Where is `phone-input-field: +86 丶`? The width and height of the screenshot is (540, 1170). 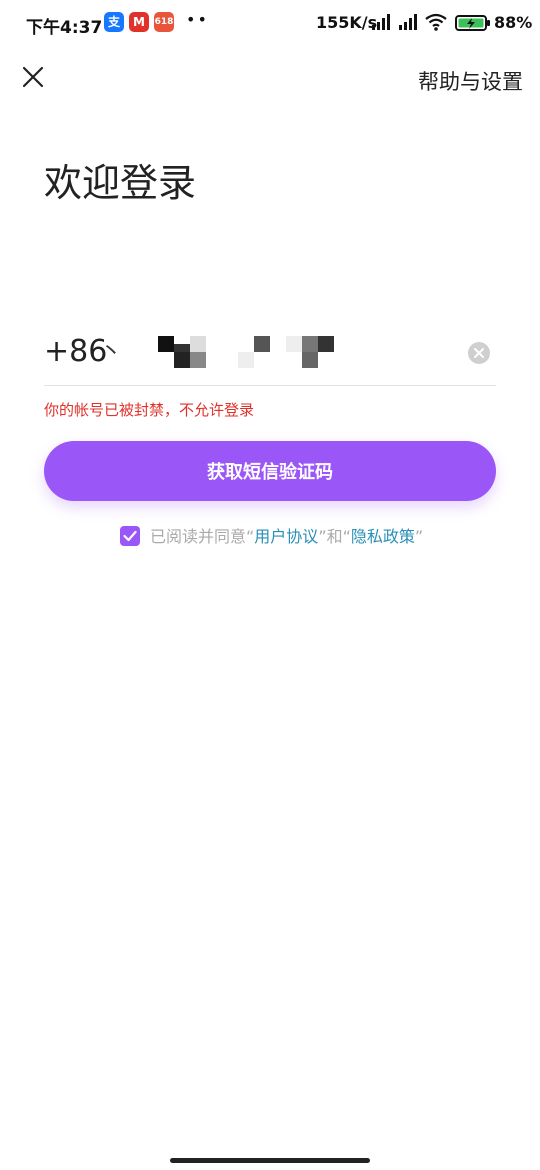 phone-input-field: +86 丶 is located at coordinates (270, 358).